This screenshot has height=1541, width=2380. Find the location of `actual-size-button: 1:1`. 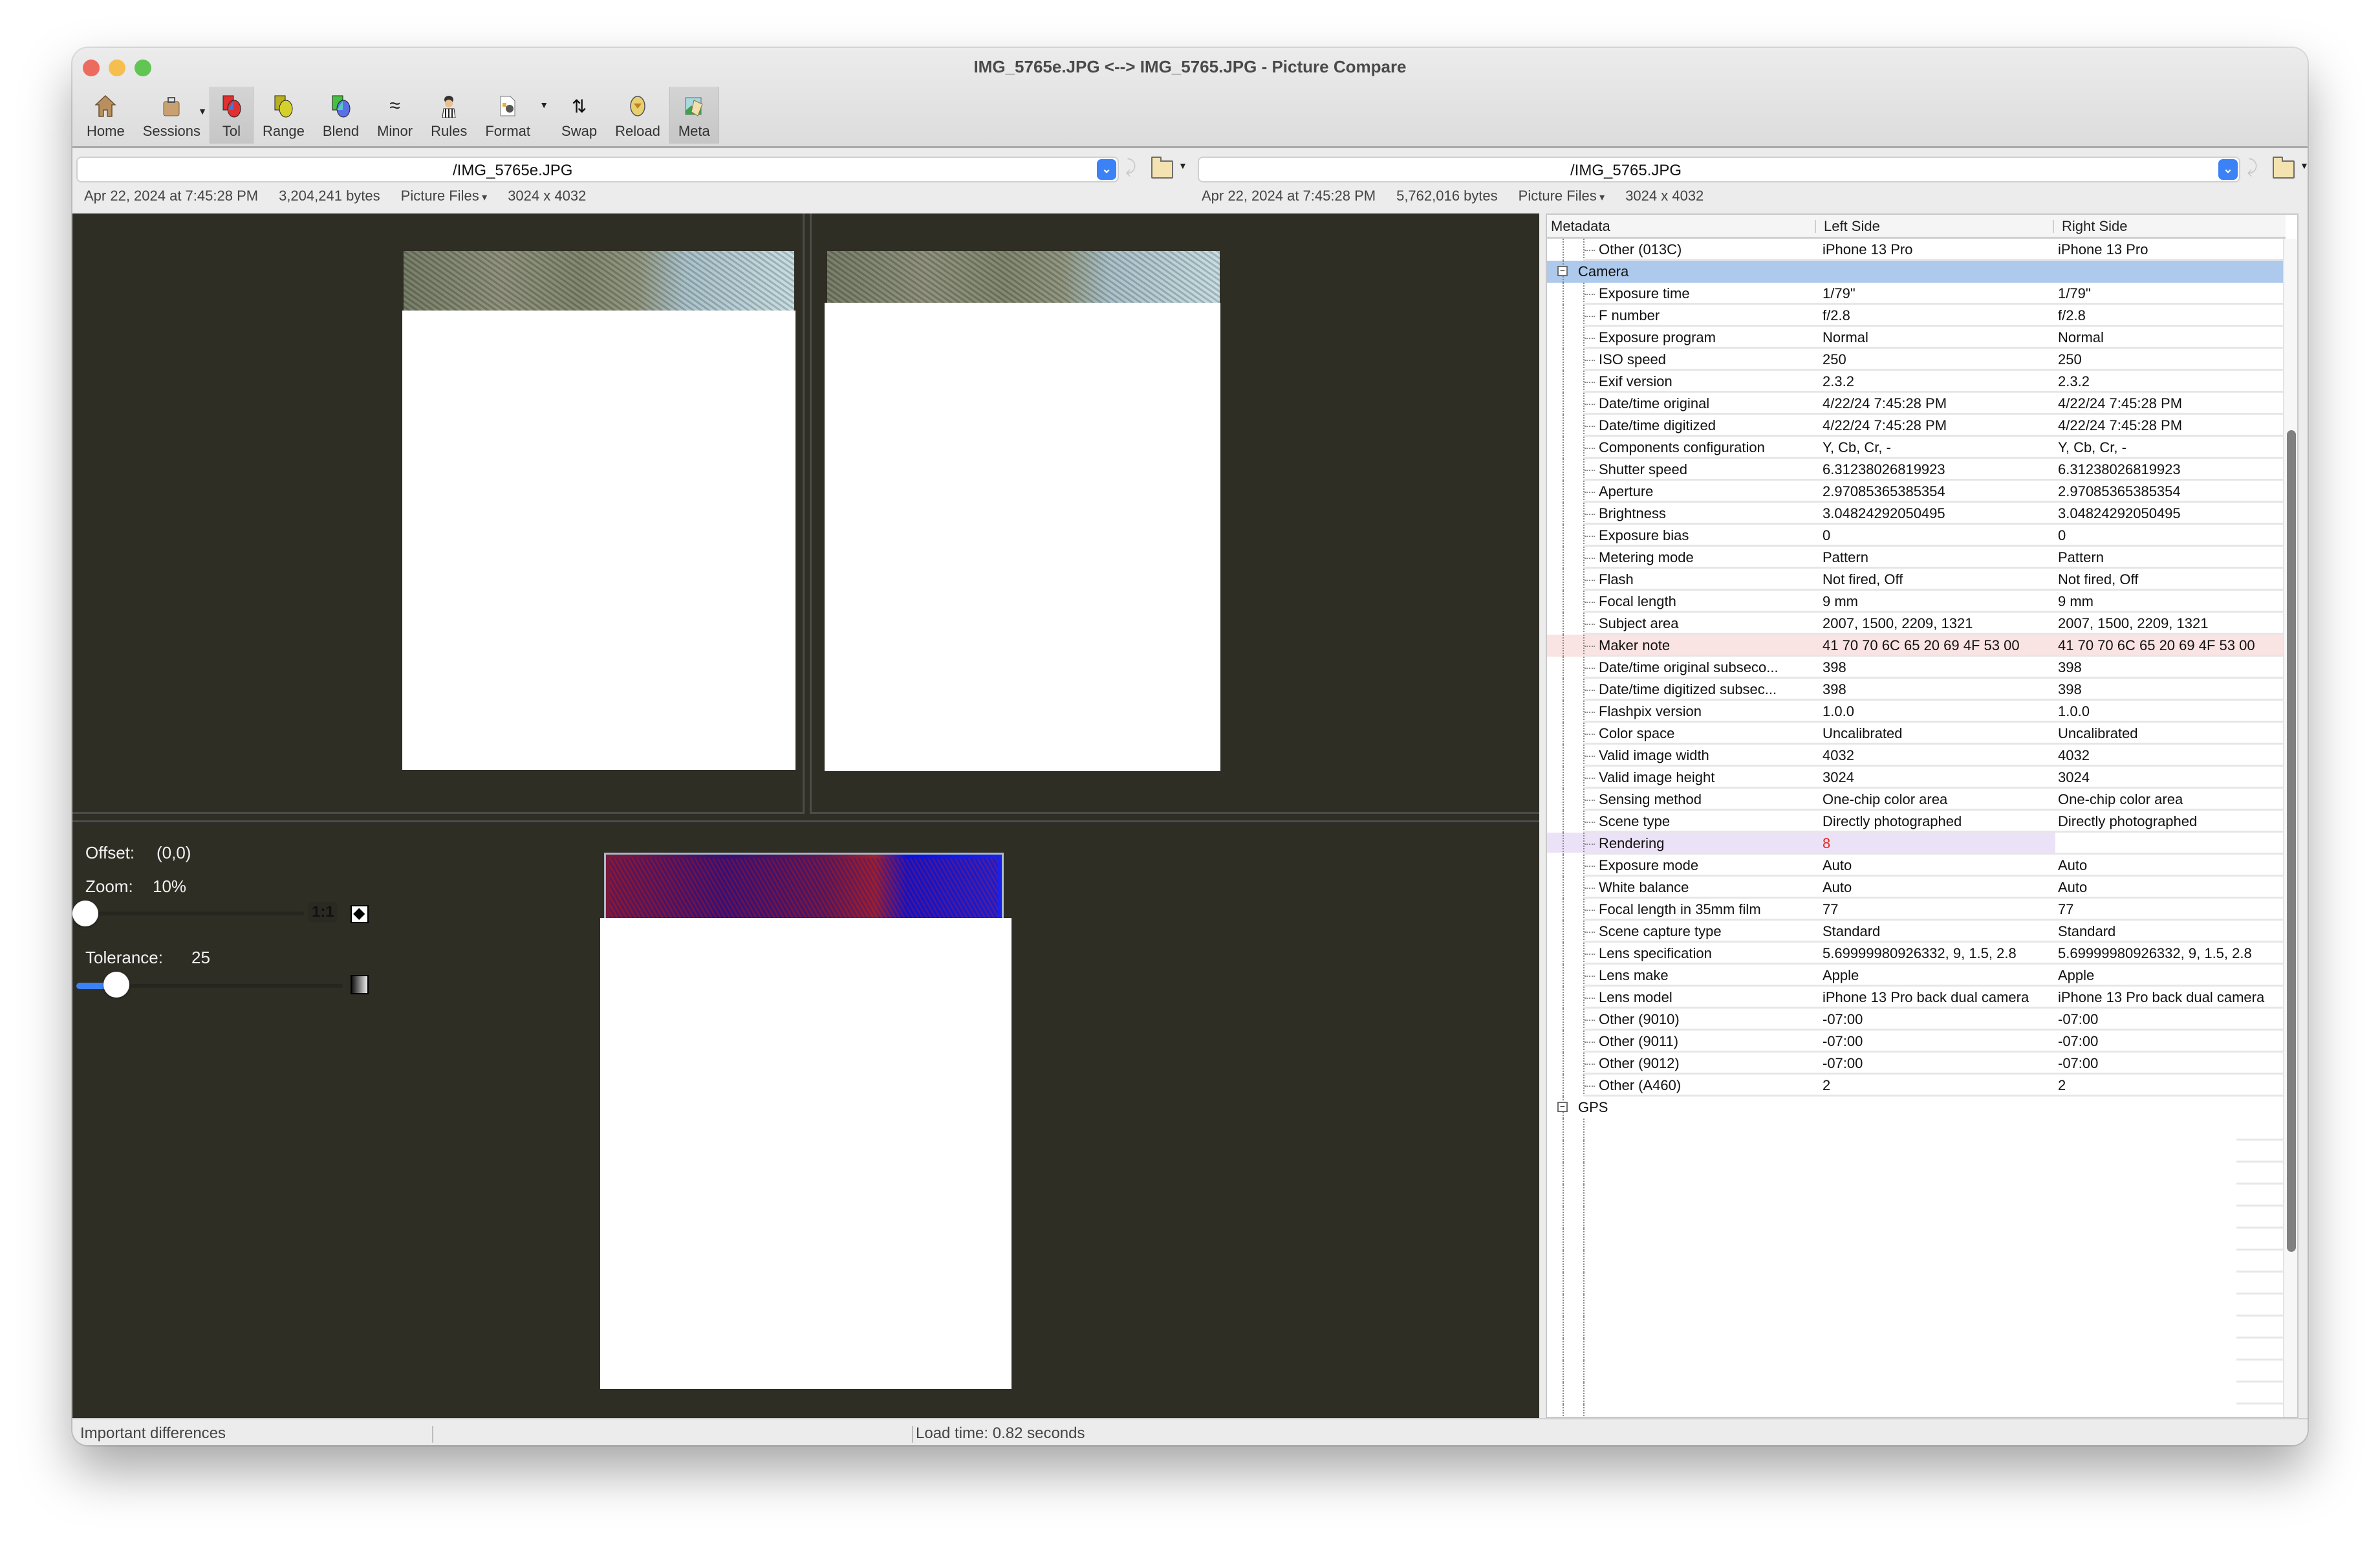

actual-size-button: 1:1 is located at coordinates (323, 912).